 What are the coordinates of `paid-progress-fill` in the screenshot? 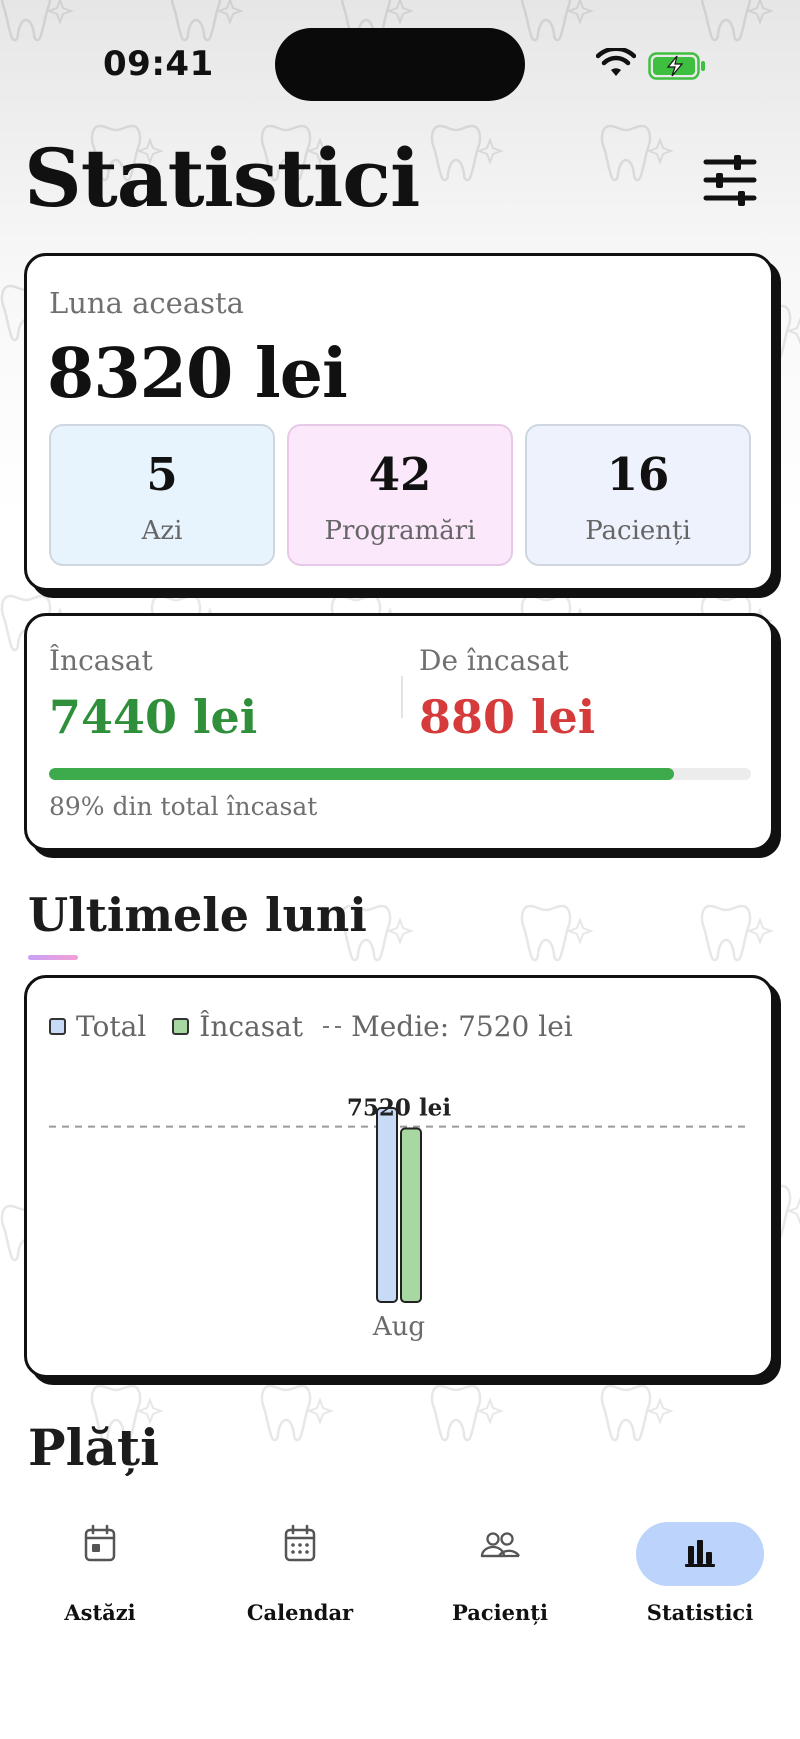 It's located at (361, 774).